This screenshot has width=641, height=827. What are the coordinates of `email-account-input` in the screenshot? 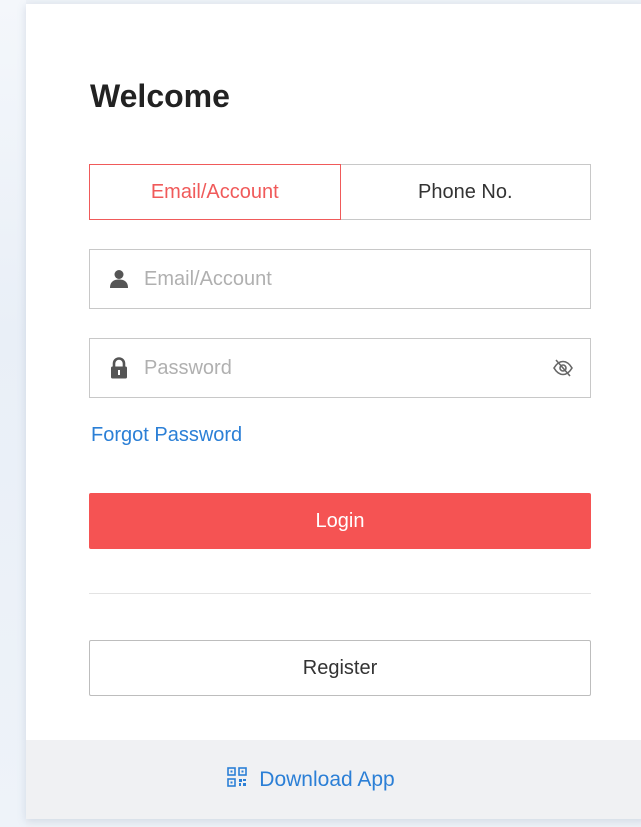 It's located at (367, 279).